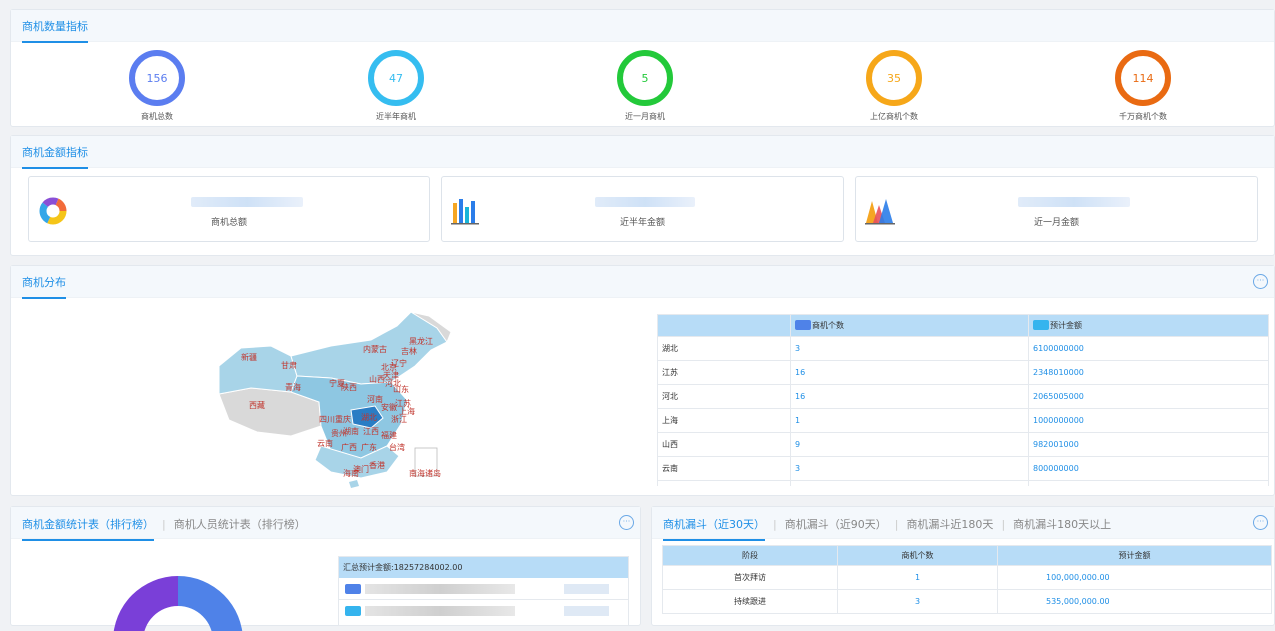 The width and height of the screenshot is (1275, 631). I want to click on map-label: 安徽, so click(389, 407).